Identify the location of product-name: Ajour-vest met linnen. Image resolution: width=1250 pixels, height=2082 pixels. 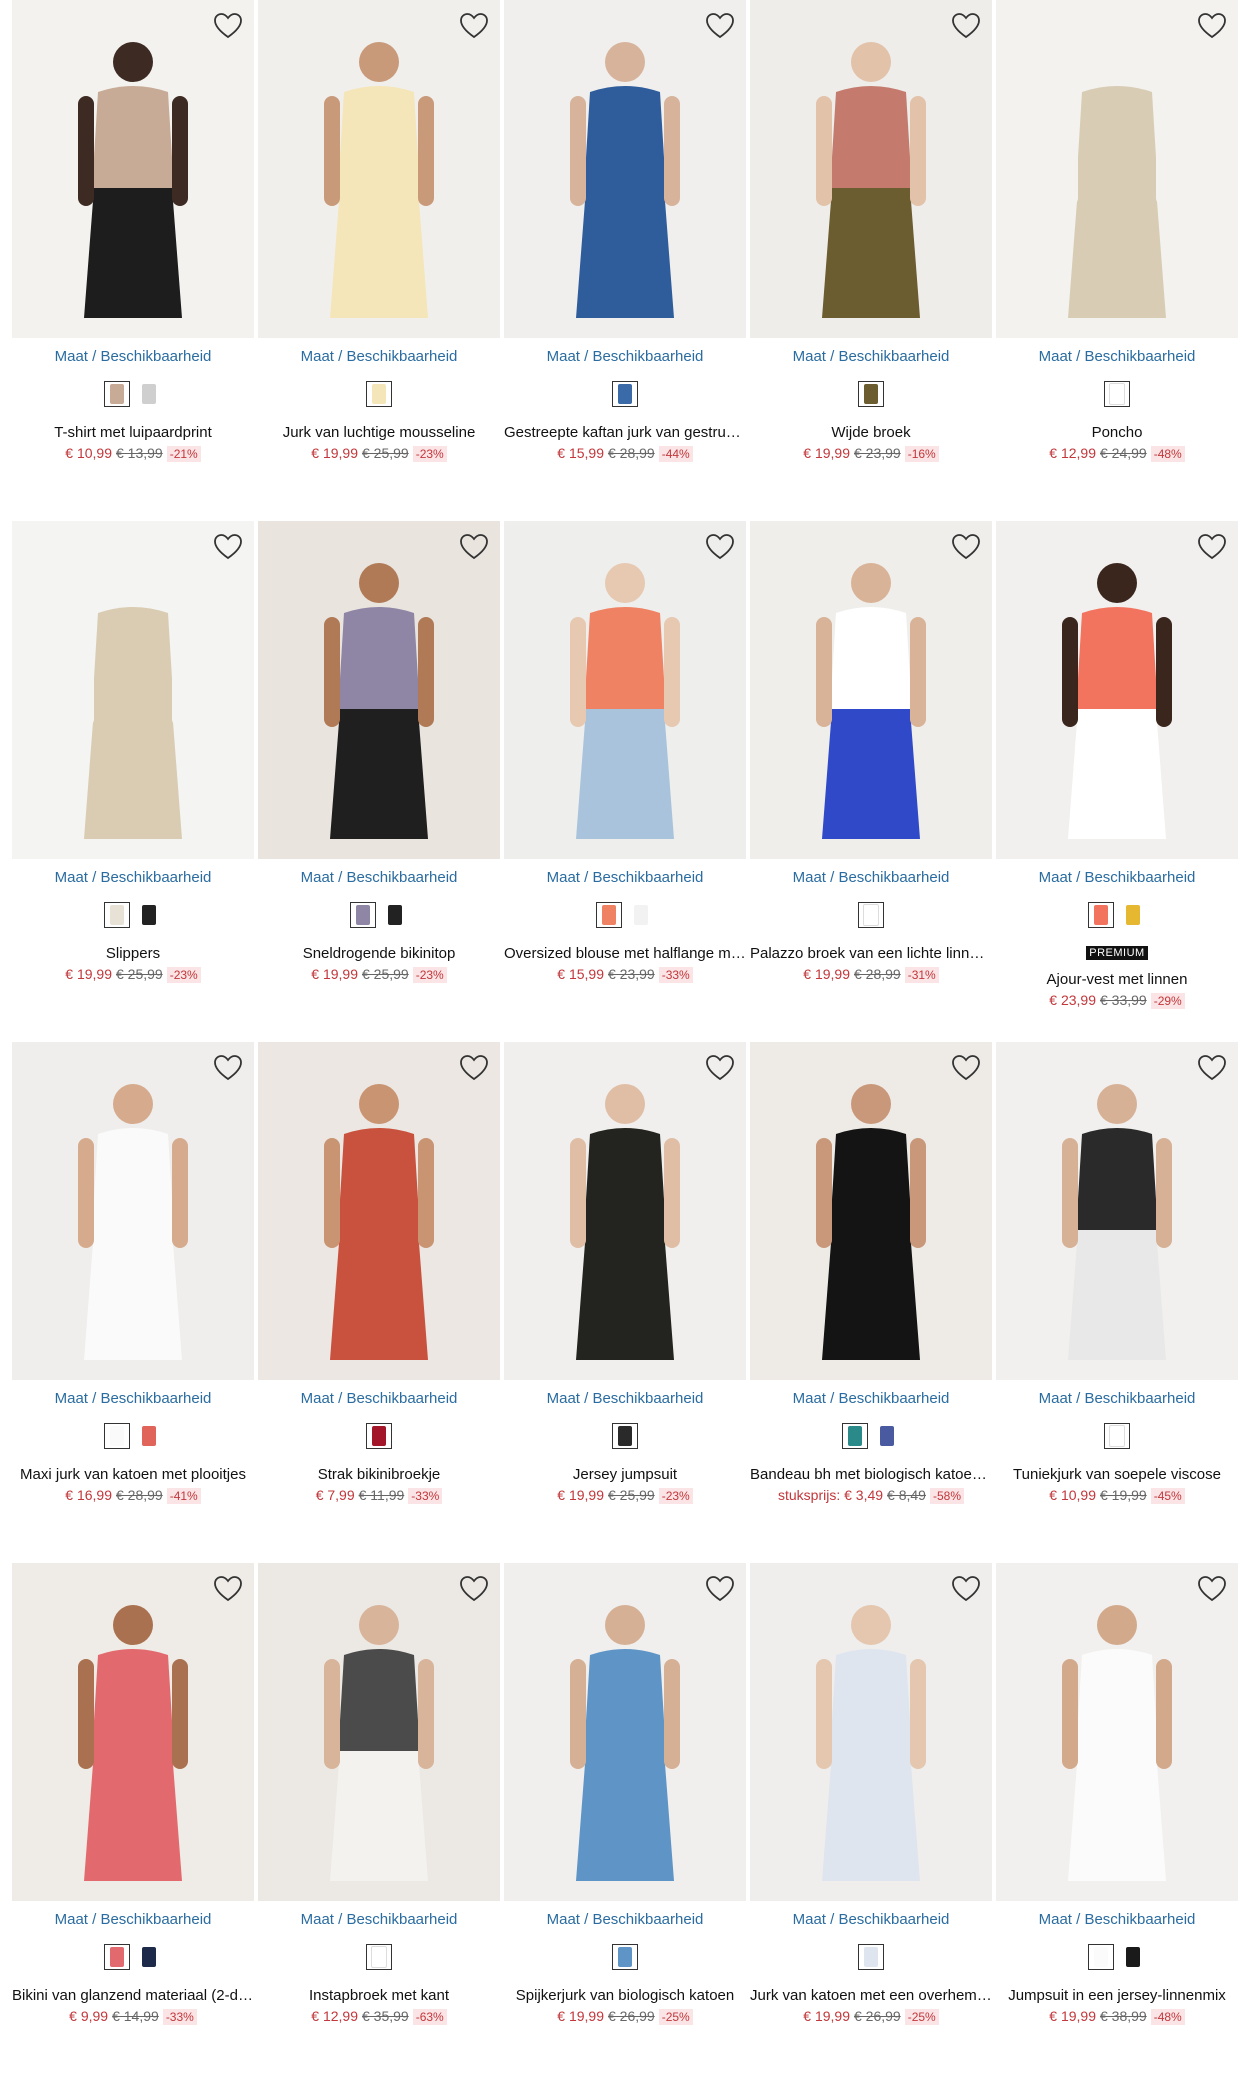
(1117, 979).